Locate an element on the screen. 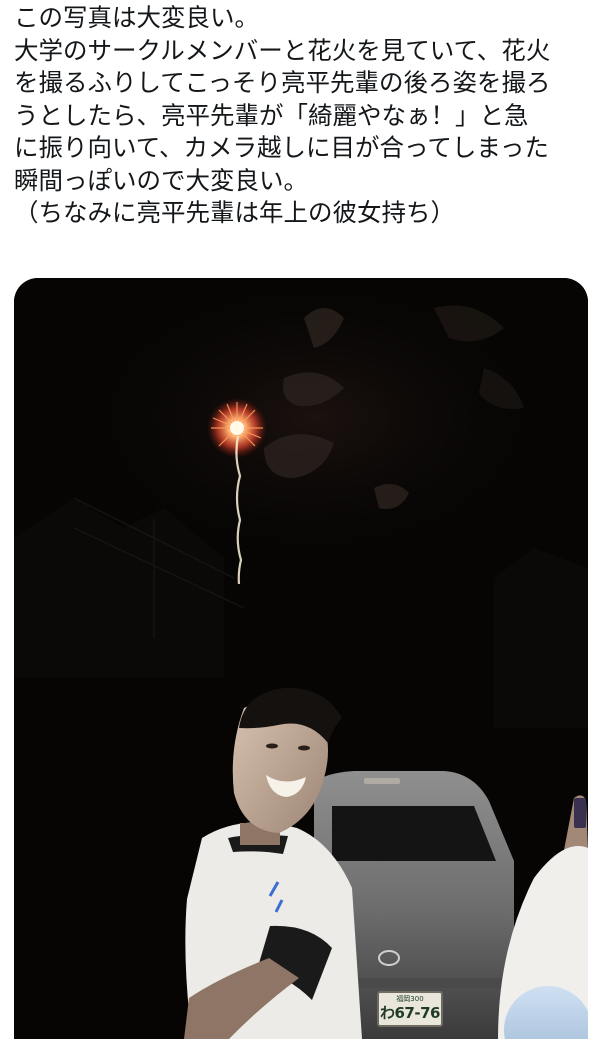 The height and width of the screenshot is (1039, 616). tweet-text-line: うとしたら、亮平先輩が「綺麗やなぁ！」と急 is located at coordinates (271, 115).